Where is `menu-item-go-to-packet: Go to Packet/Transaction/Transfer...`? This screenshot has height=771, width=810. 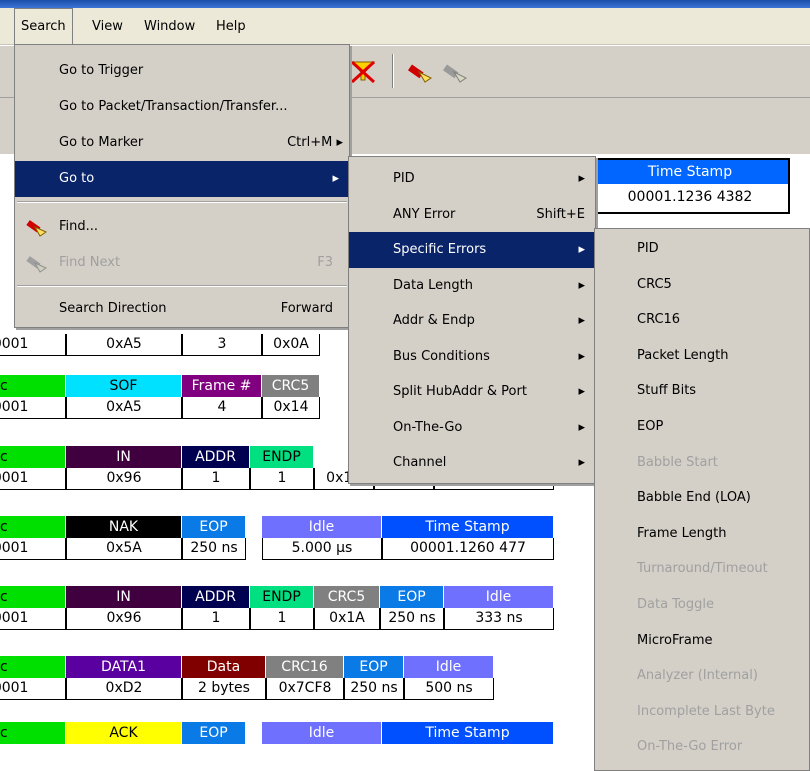
menu-item-go-to-packet: Go to Packet/Transaction/Transfer... is located at coordinates (182, 107).